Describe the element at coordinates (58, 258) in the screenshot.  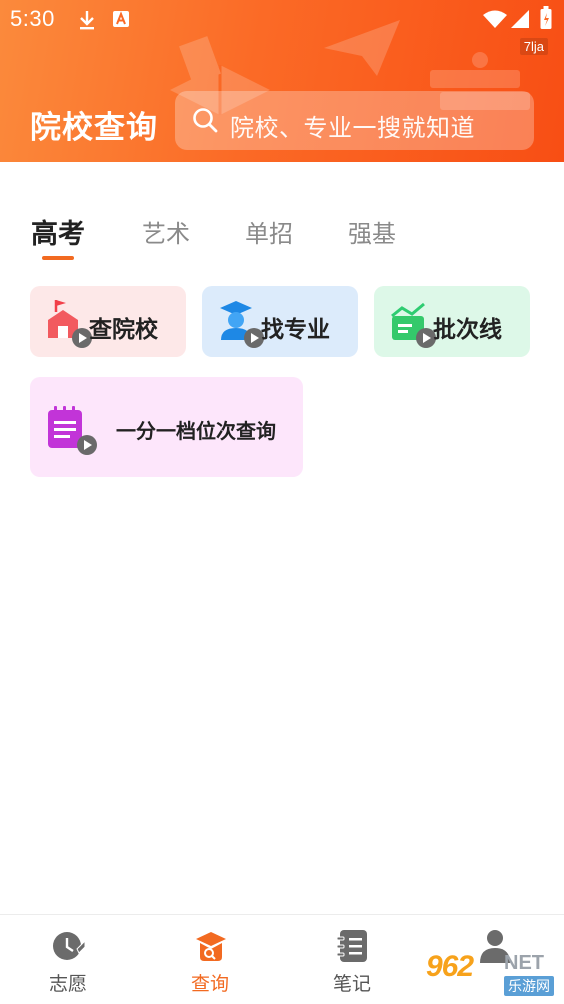
I see `tab-active-indicator` at that location.